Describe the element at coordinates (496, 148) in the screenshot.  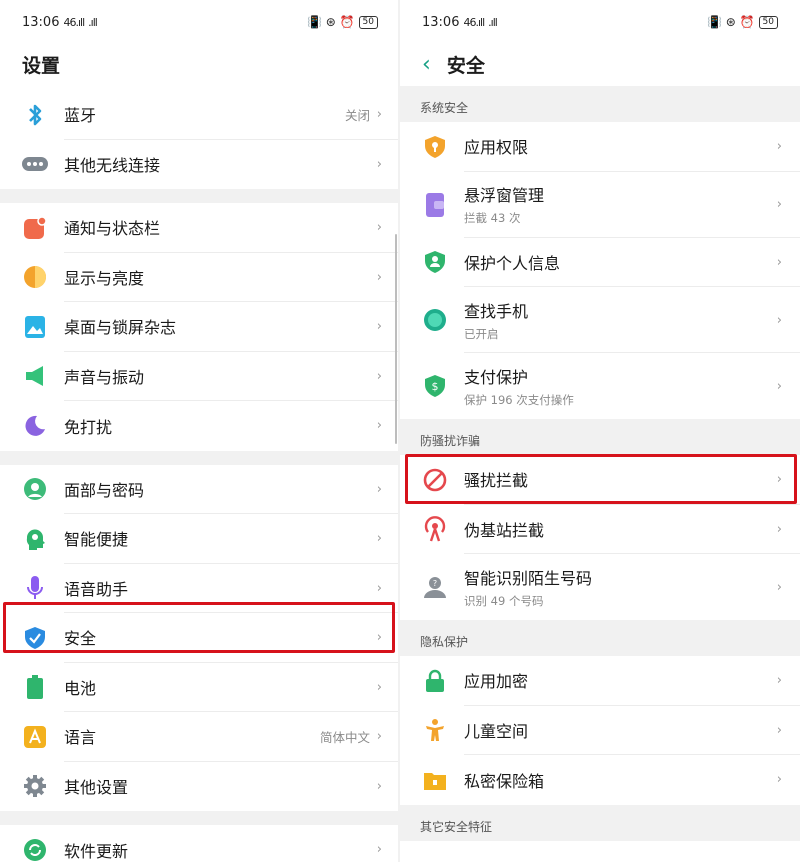
I see `security-item-label: 应用权限` at that location.